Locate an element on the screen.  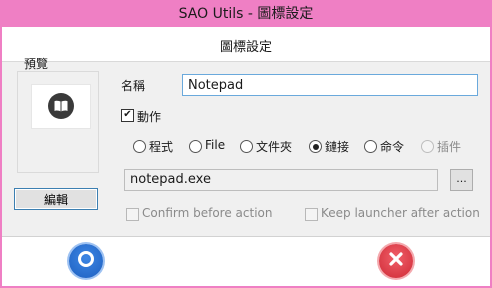
preview-box is located at coordinates (58, 122).